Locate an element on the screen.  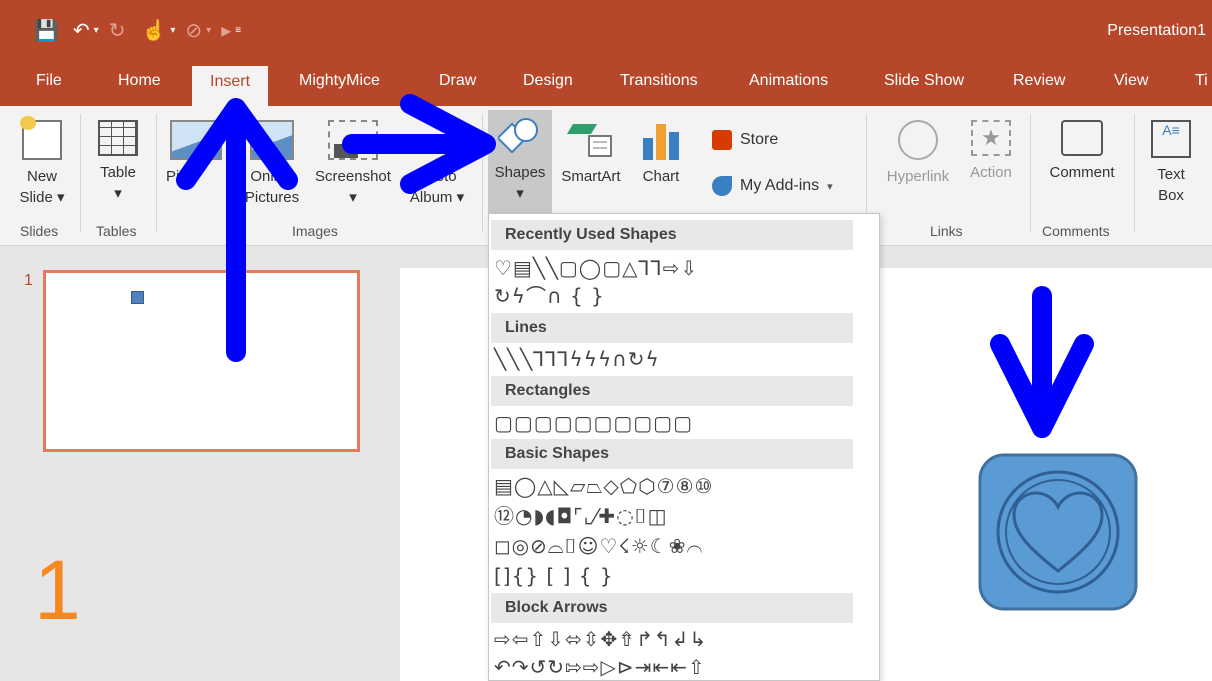
pictures-button: Pi is located at coordinates (196, 153).